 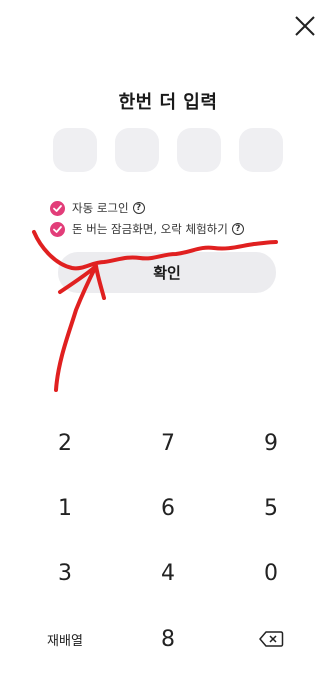 I want to click on close-icon, so click(x=305, y=26).